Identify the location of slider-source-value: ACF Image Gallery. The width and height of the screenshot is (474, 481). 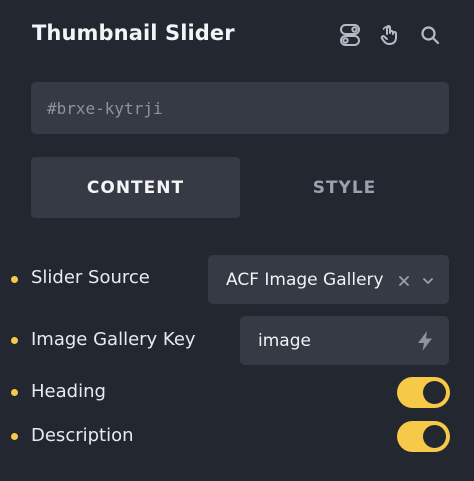
(305, 279).